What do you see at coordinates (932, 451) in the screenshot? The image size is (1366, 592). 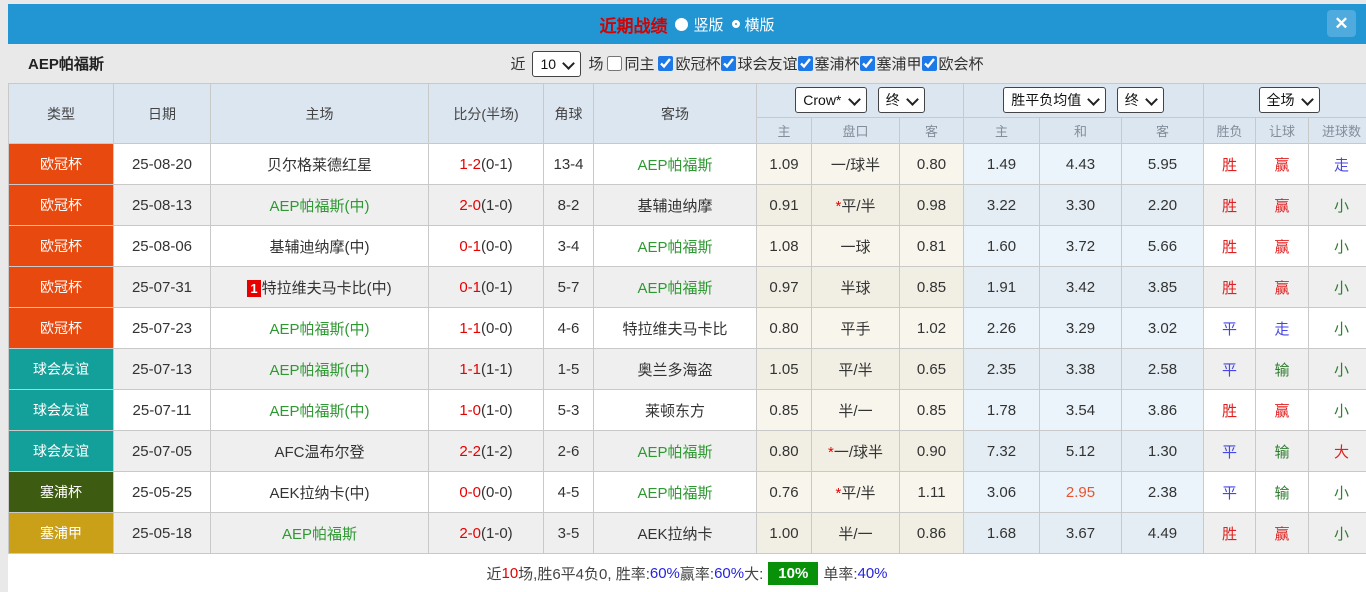 I see `asian-away-odds: 0.90` at bounding box center [932, 451].